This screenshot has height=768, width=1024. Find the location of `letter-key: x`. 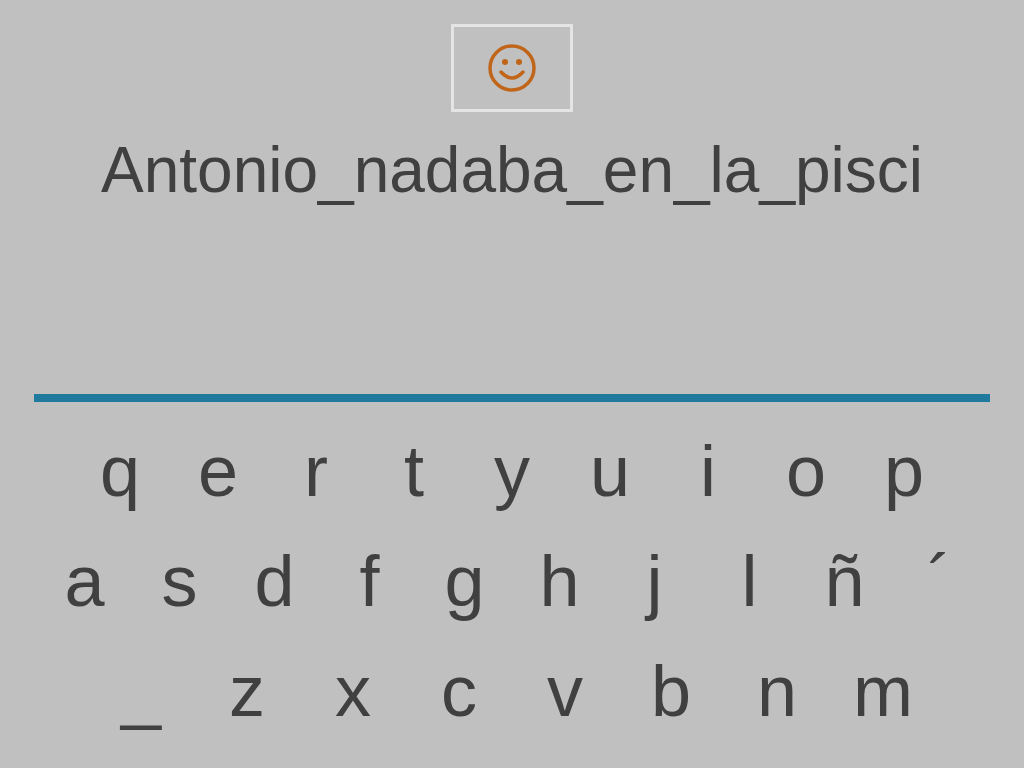

letter-key: x is located at coordinates (353, 691).